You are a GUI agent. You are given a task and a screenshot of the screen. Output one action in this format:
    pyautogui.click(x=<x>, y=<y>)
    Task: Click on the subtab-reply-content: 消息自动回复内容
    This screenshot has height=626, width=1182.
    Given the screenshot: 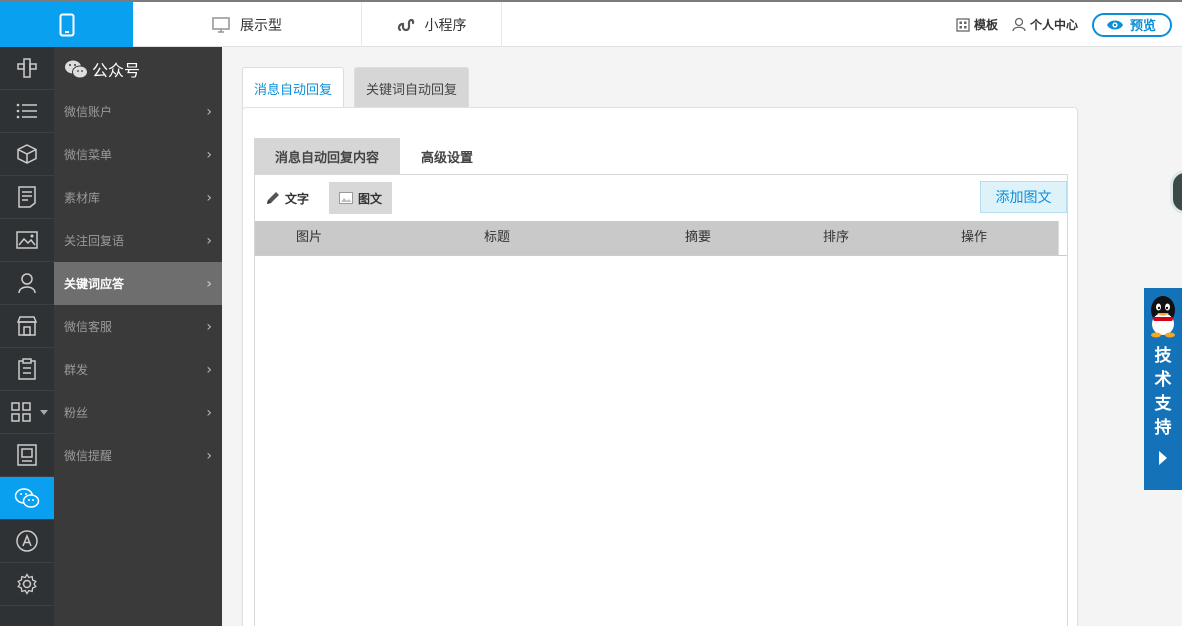 What is the action you would take?
    pyautogui.click(x=327, y=156)
    